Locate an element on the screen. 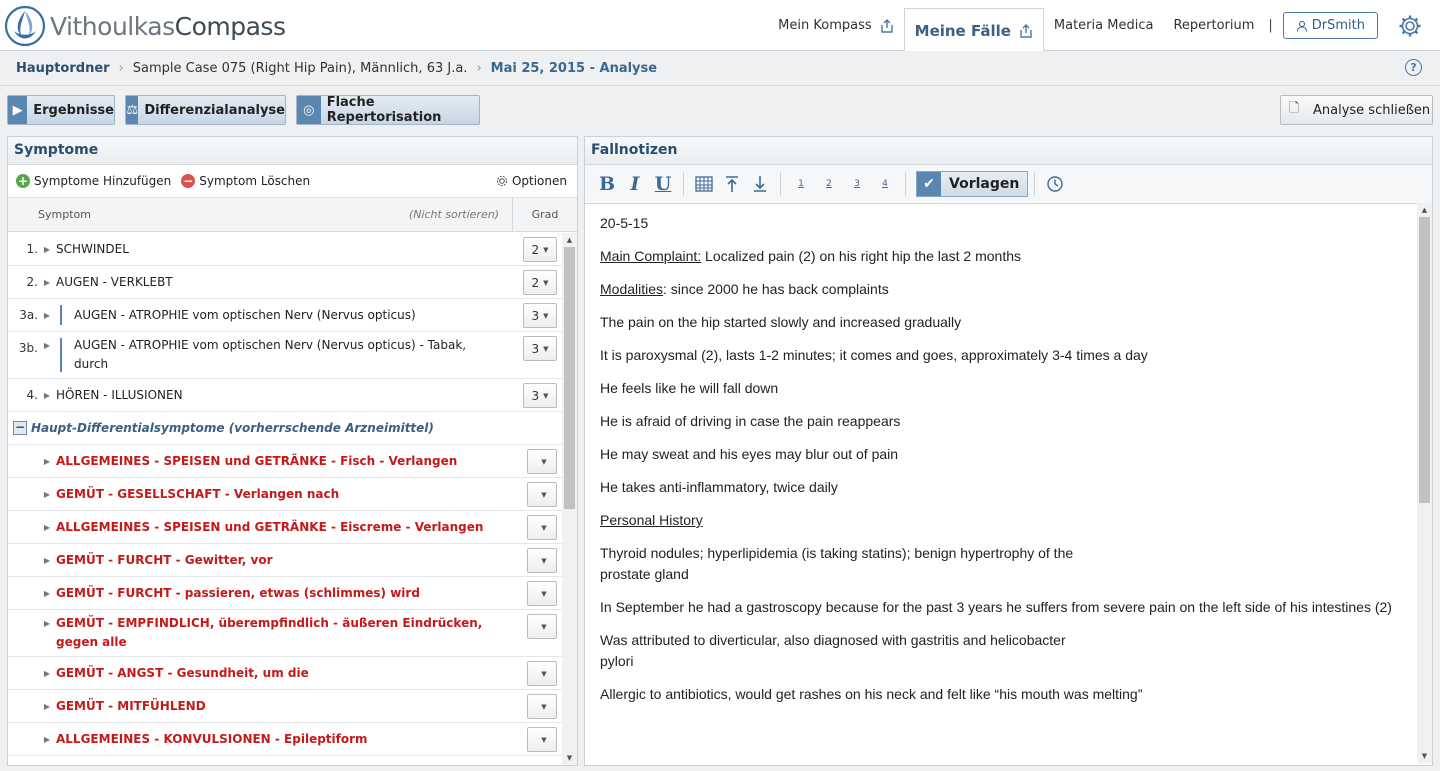 The image size is (1440, 771). symptom-row: 4. ▶ HÖREN - ILLUSIONEN 3 ▼ is located at coordinates (285, 395).